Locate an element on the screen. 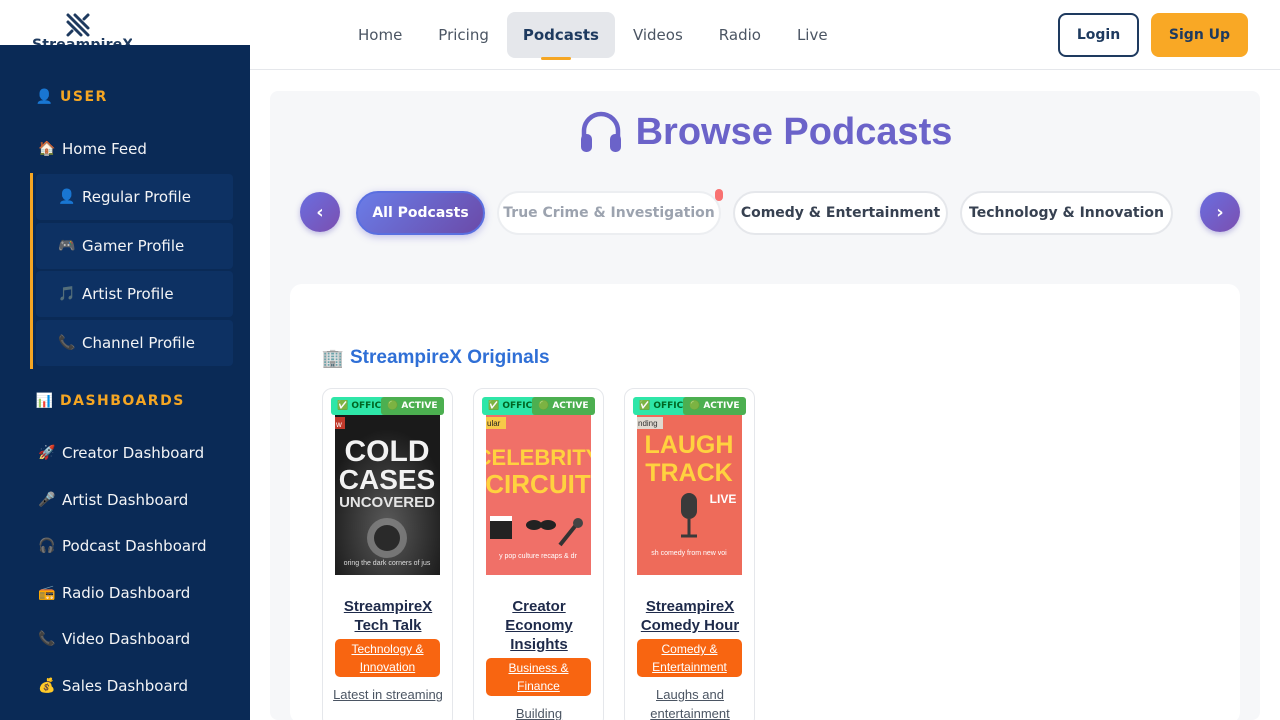  podcast-description: Latest in streaming is located at coordinates (388, 694).